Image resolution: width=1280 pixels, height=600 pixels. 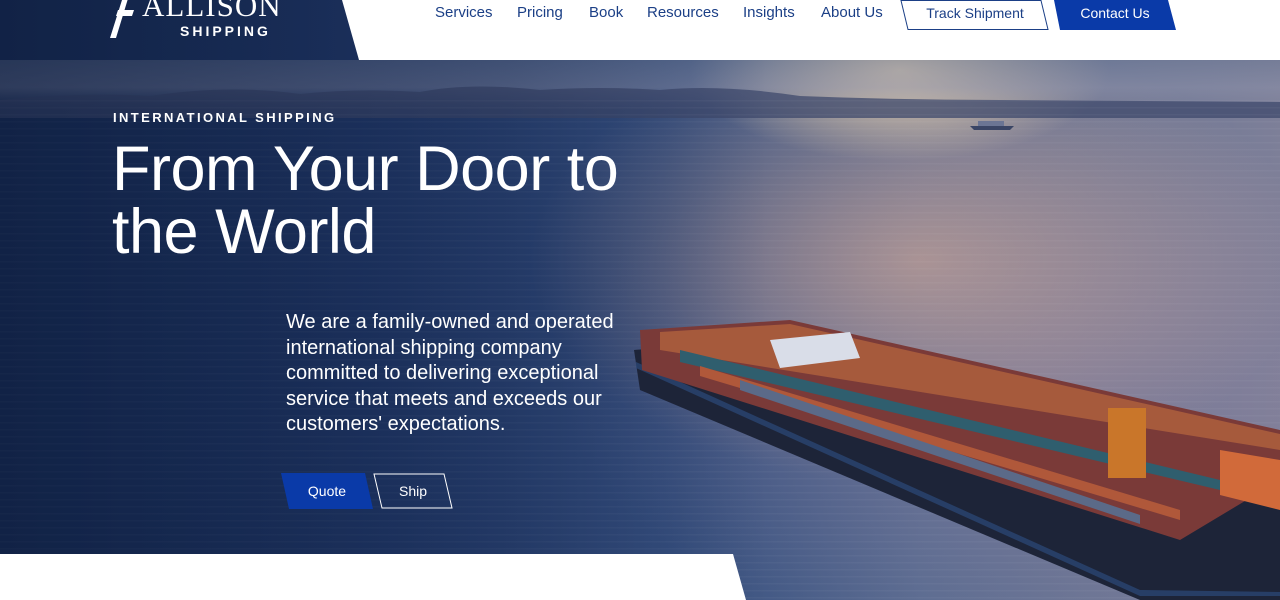 What do you see at coordinates (373, 577) in the screenshot?
I see `section-divider-panel` at bounding box center [373, 577].